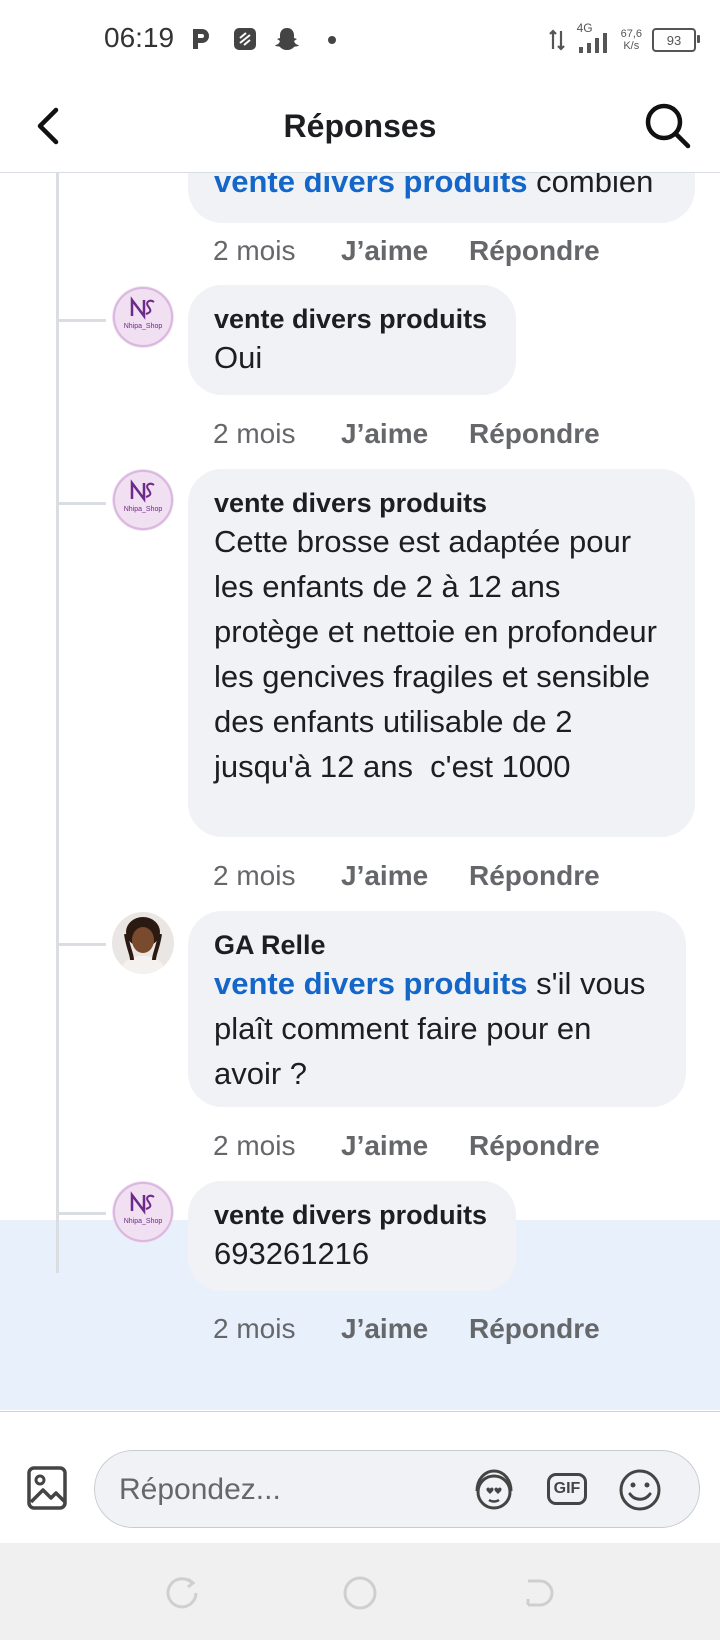 Image resolution: width=720 pixels, height=1640 pixels. What do you see at coordinates (631, 46) in the screenshot?
I see `network-speed-unit: K/s` at bounding box center [631, 46].